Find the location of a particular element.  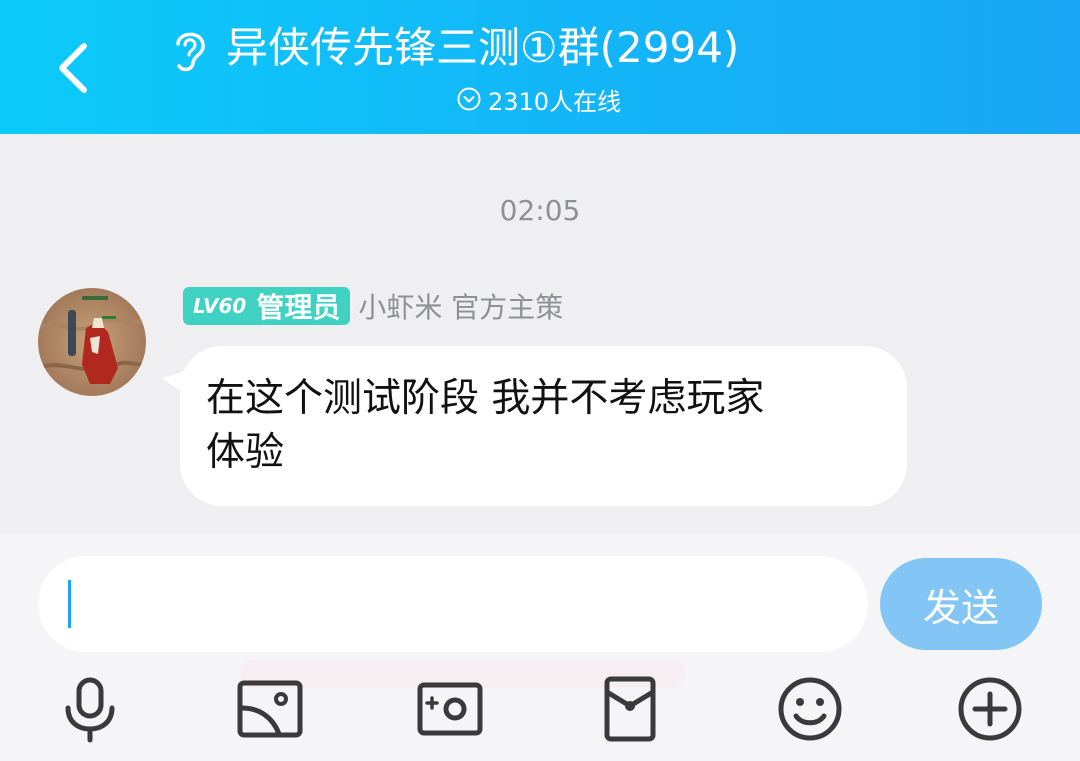

send-button: 发送 is located at coordinates (961, 604).